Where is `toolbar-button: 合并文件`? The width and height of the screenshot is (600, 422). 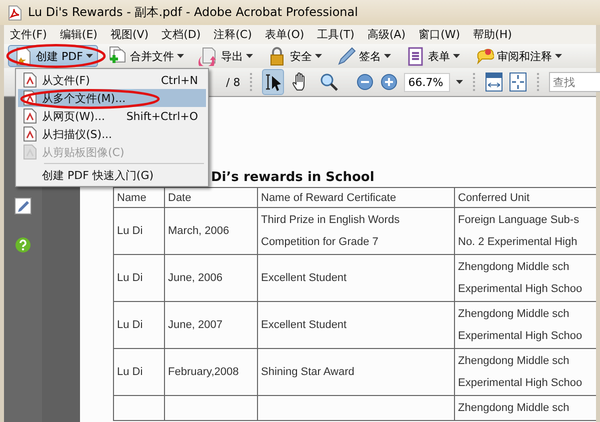 toolbar-button: 合并文件 is located at coordinates (145, 56).